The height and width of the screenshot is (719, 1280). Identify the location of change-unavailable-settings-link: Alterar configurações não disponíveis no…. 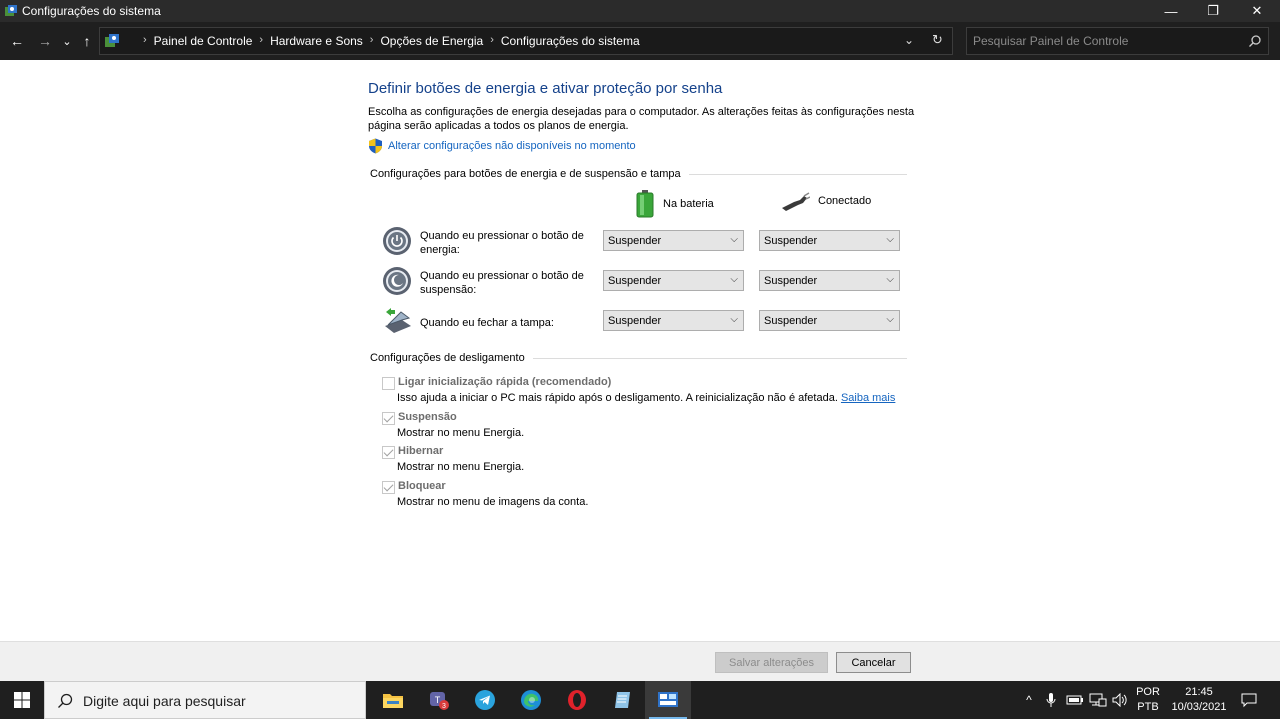
(512, 146).